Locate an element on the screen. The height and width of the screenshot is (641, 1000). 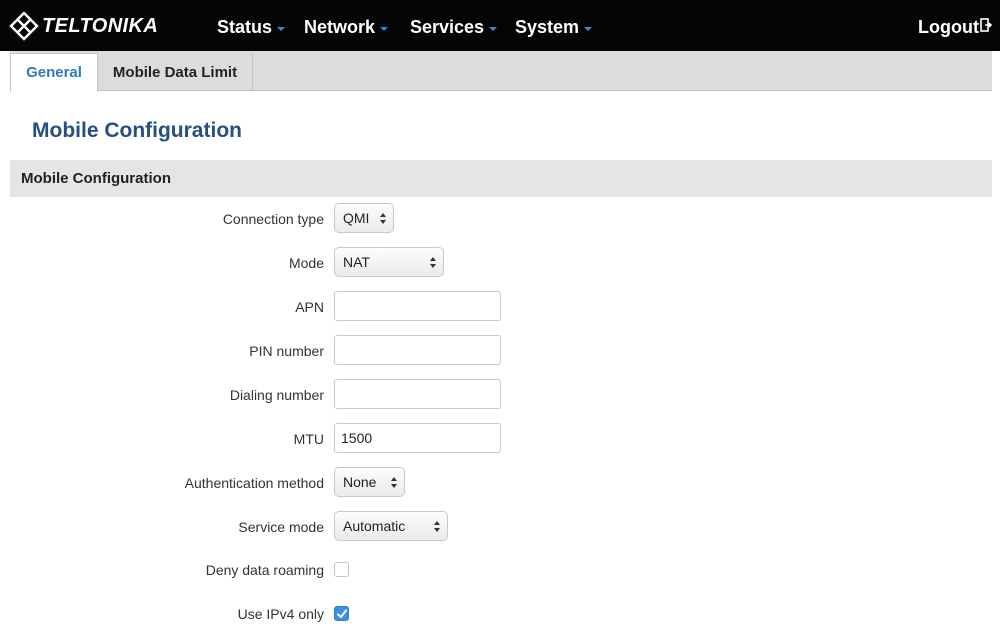
nav-services-label: Services is located at coordinates (447, 27).